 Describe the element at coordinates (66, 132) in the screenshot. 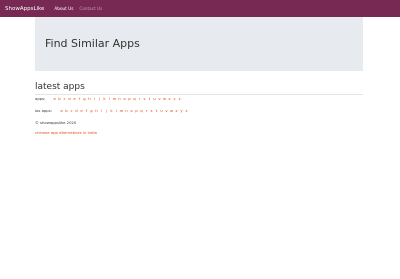

I see `chinese-alternatives-link: chinese app alternatives in india` at that location.